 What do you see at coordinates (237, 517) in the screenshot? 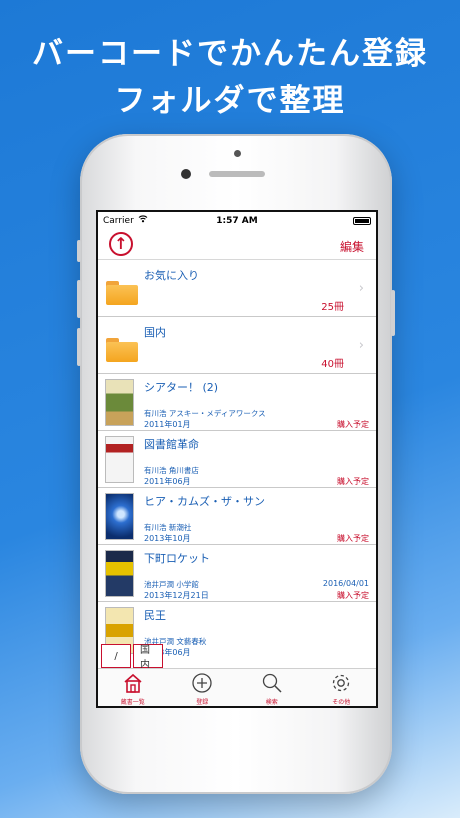
I see `book-row: ヒア・カムズ・ザ・サン 有川浩 新潮社 2013年10月 購入予定` at bounding box center [237, 517].